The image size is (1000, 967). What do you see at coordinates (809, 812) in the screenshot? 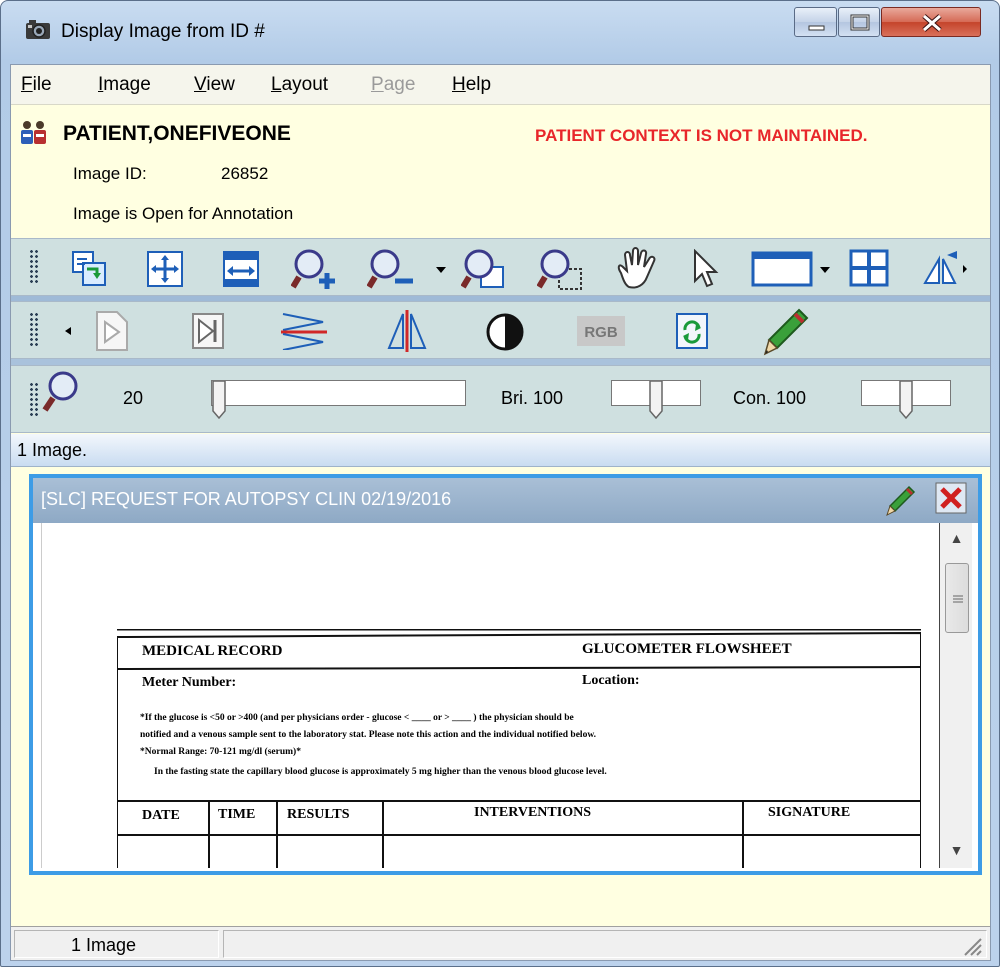
I see `doc-col-signature: SIGNATURE` at bounding box center [809, 812].